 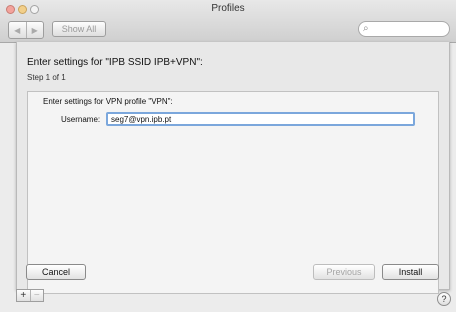 I want to click on cancel-button: Cancel, so click(x=56, y=272).